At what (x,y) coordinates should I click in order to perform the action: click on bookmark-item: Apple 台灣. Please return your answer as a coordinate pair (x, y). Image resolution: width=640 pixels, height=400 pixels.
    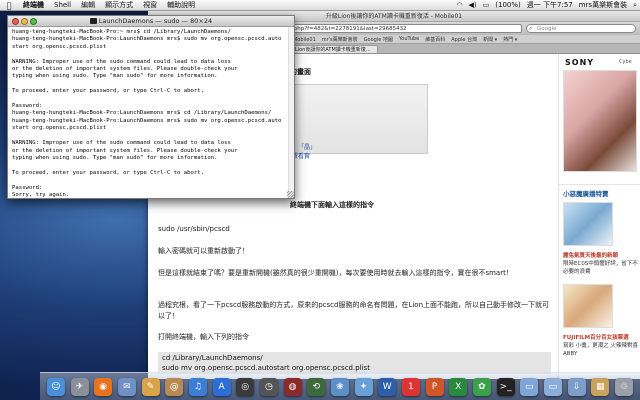
    Looking at the image, I should click on (464, 39).